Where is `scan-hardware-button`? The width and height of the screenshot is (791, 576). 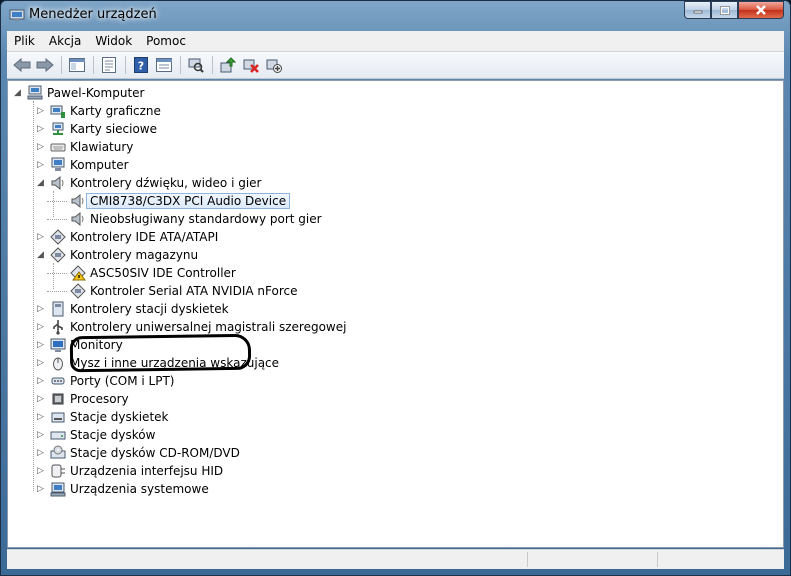
scan-hardware-button is located at coordinates (196, 65).